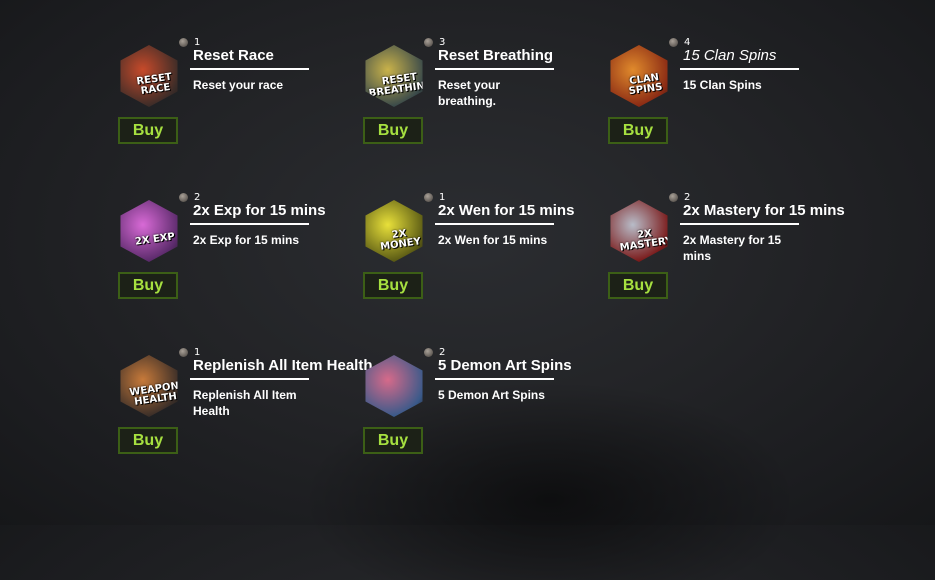 This screenshot has height=580, width=935. What do you see at coordinates (246, 240) in the screenshot?
I see `item-description: 2x Exp for 15 mins` at bounding box center [246, 240].